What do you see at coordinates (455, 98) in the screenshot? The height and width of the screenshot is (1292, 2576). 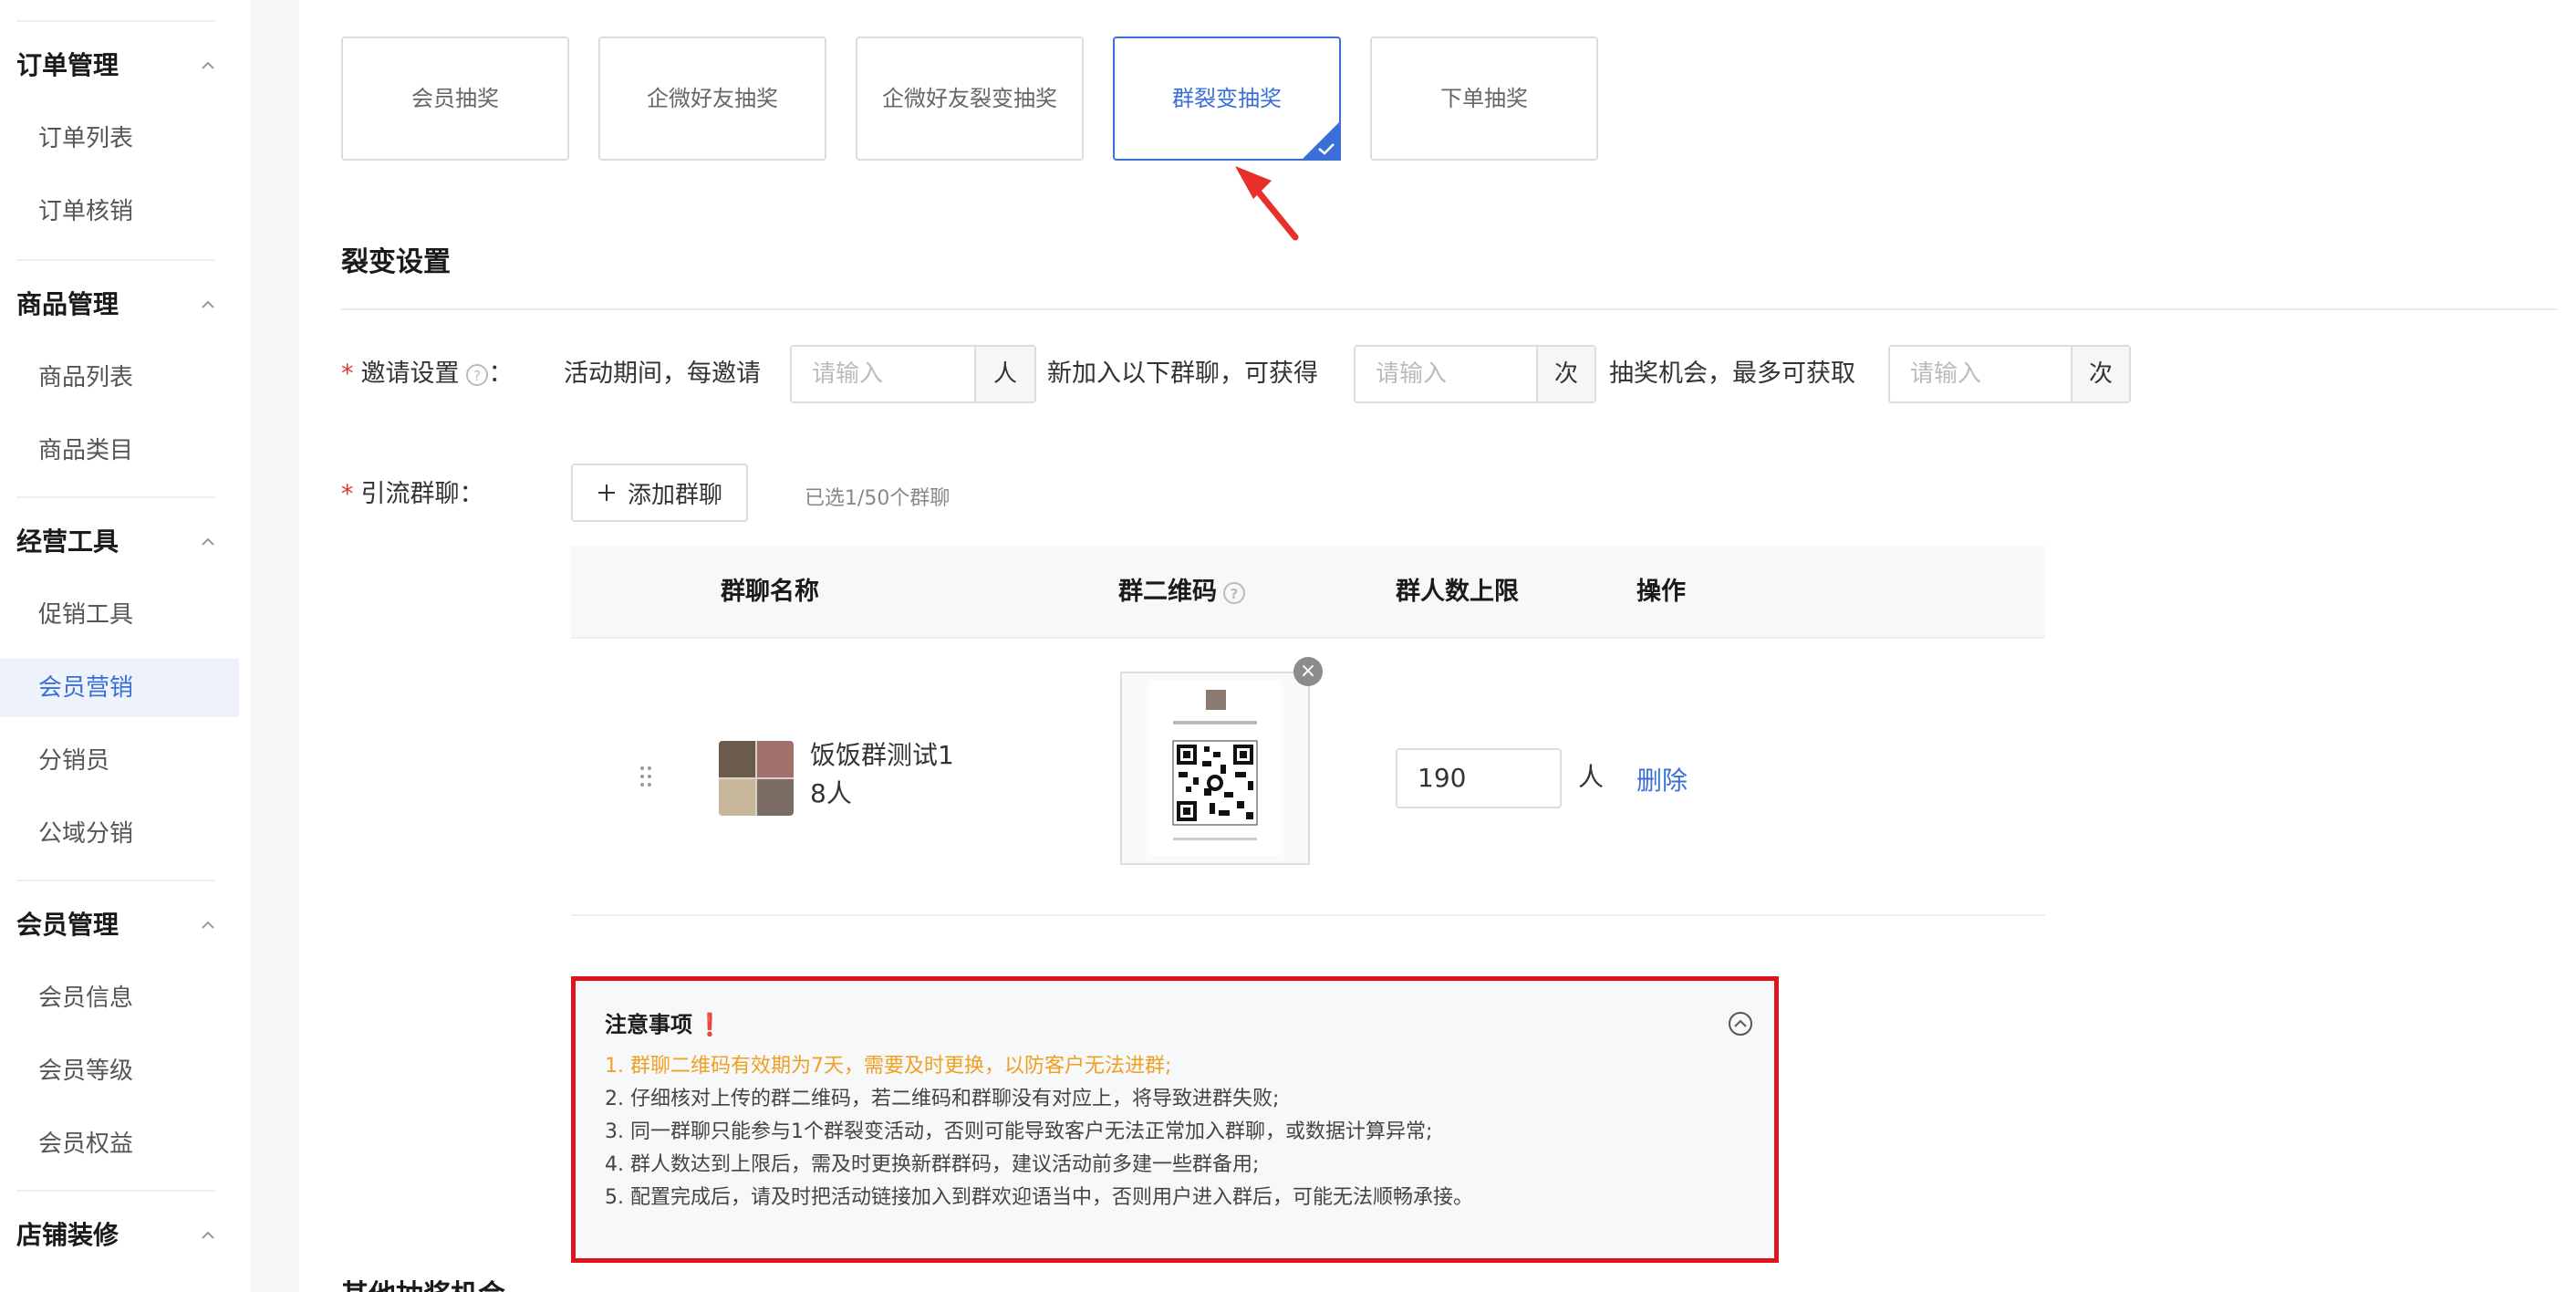 I see `tab-member-lottery: 会员抽奖` at bounding box center [455, 98].